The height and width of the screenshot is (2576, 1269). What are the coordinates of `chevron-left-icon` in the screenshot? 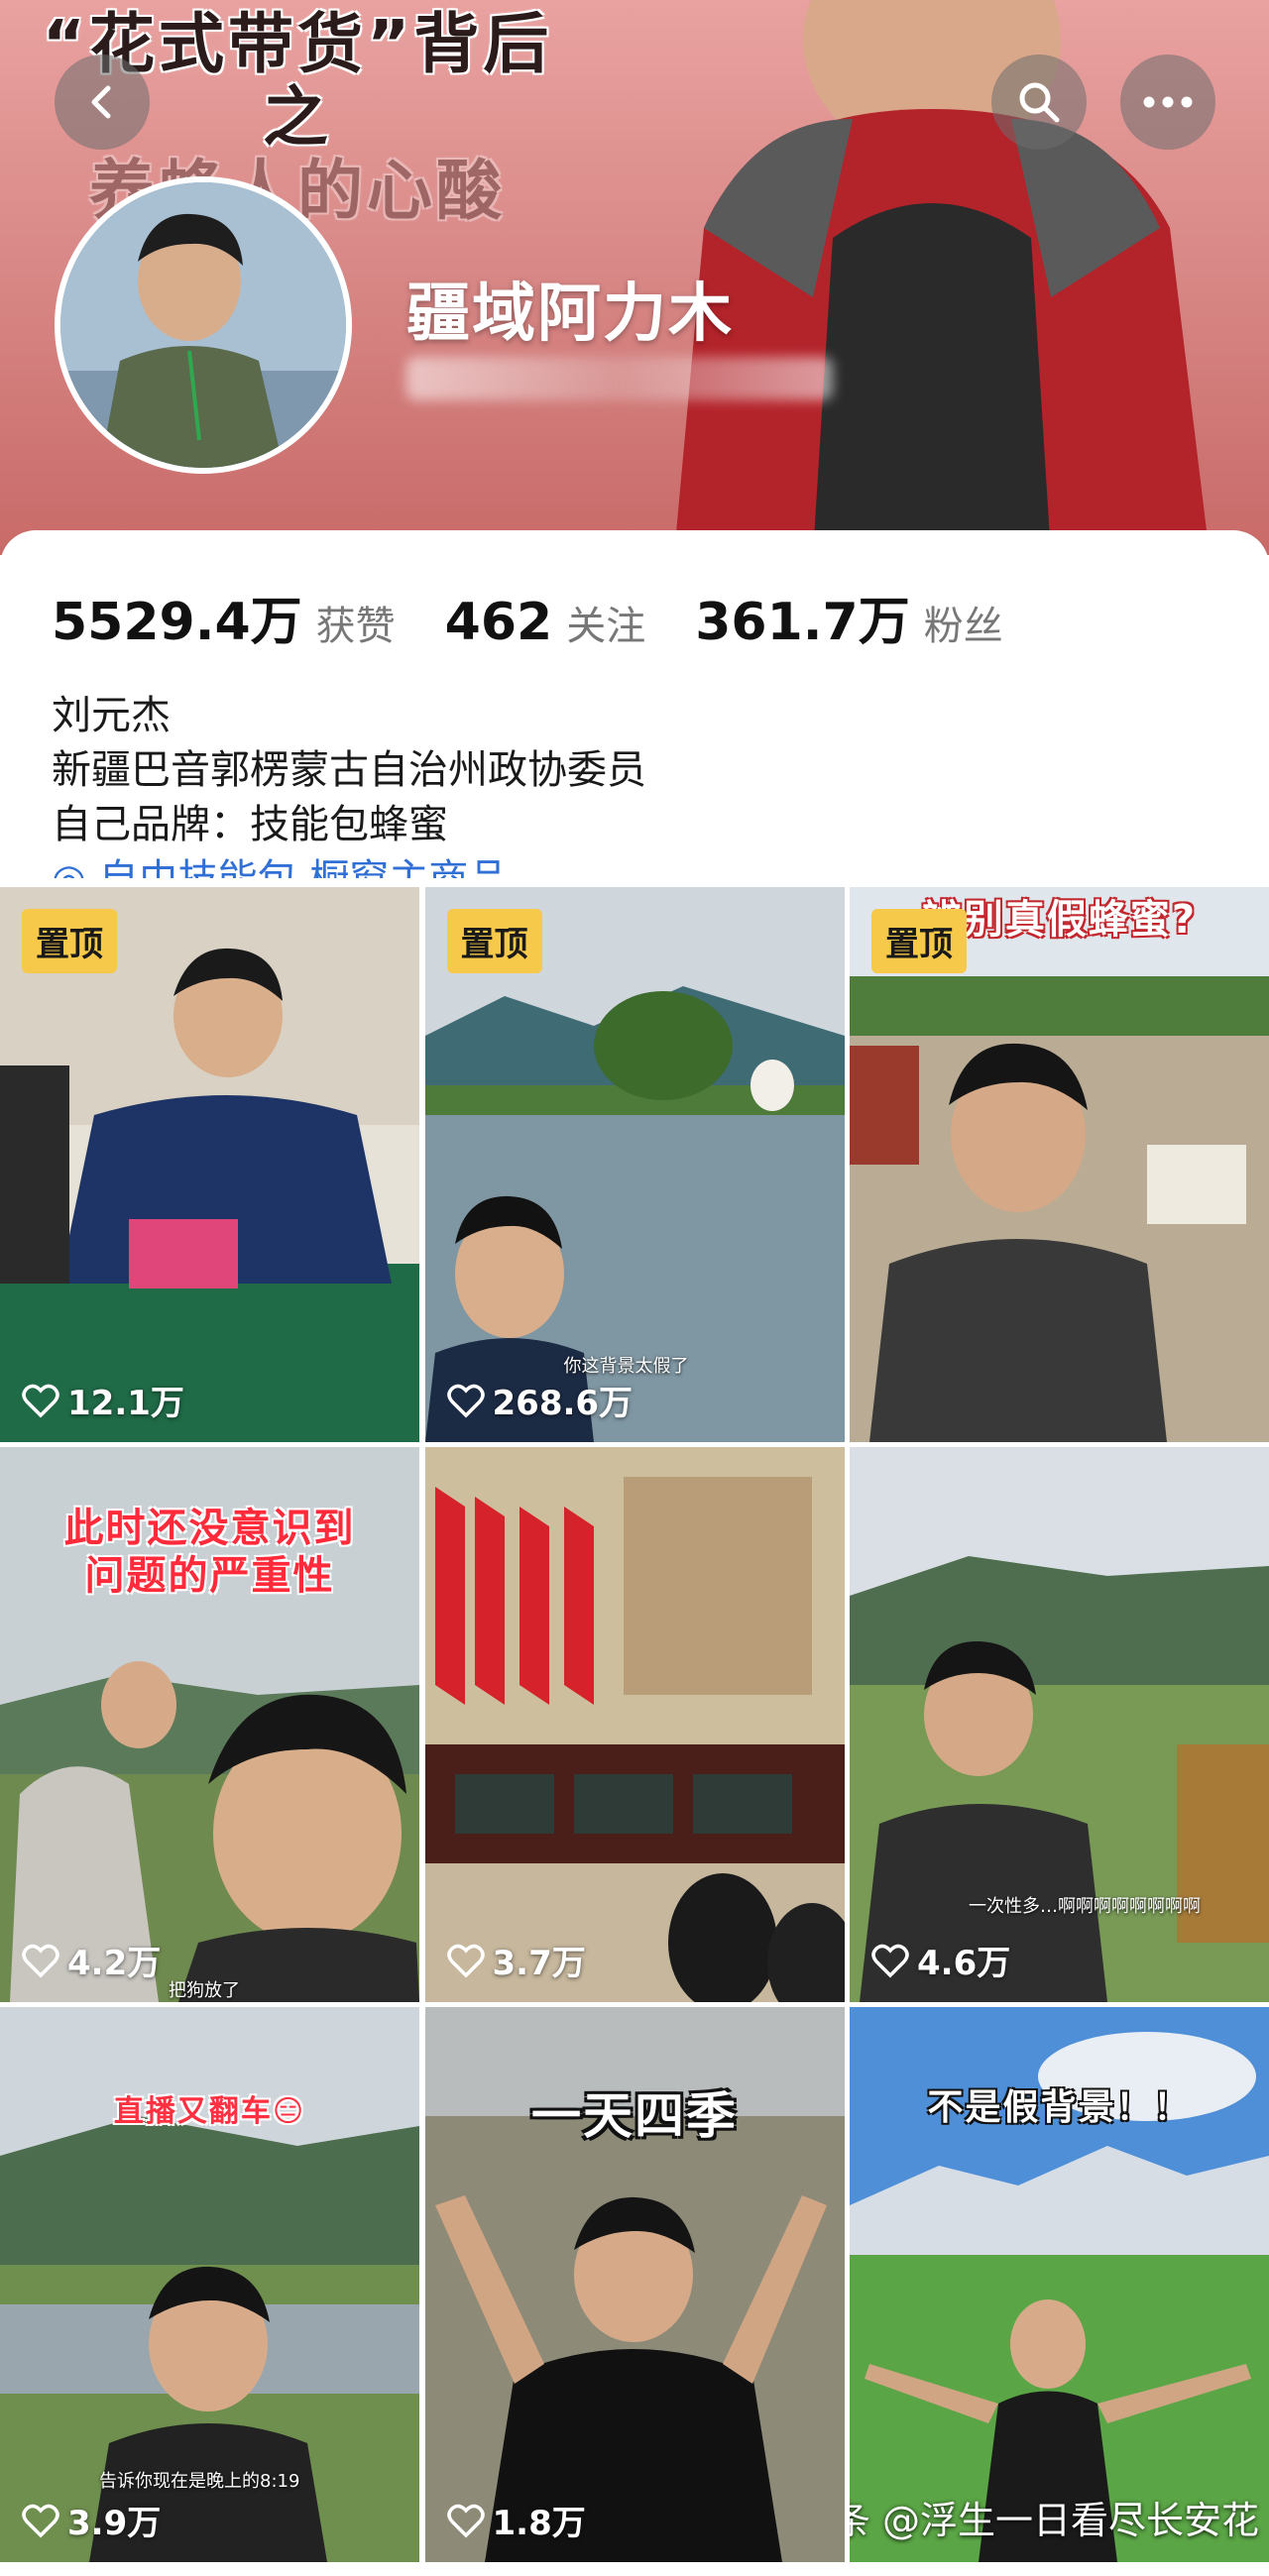 It's located at (101, 102).